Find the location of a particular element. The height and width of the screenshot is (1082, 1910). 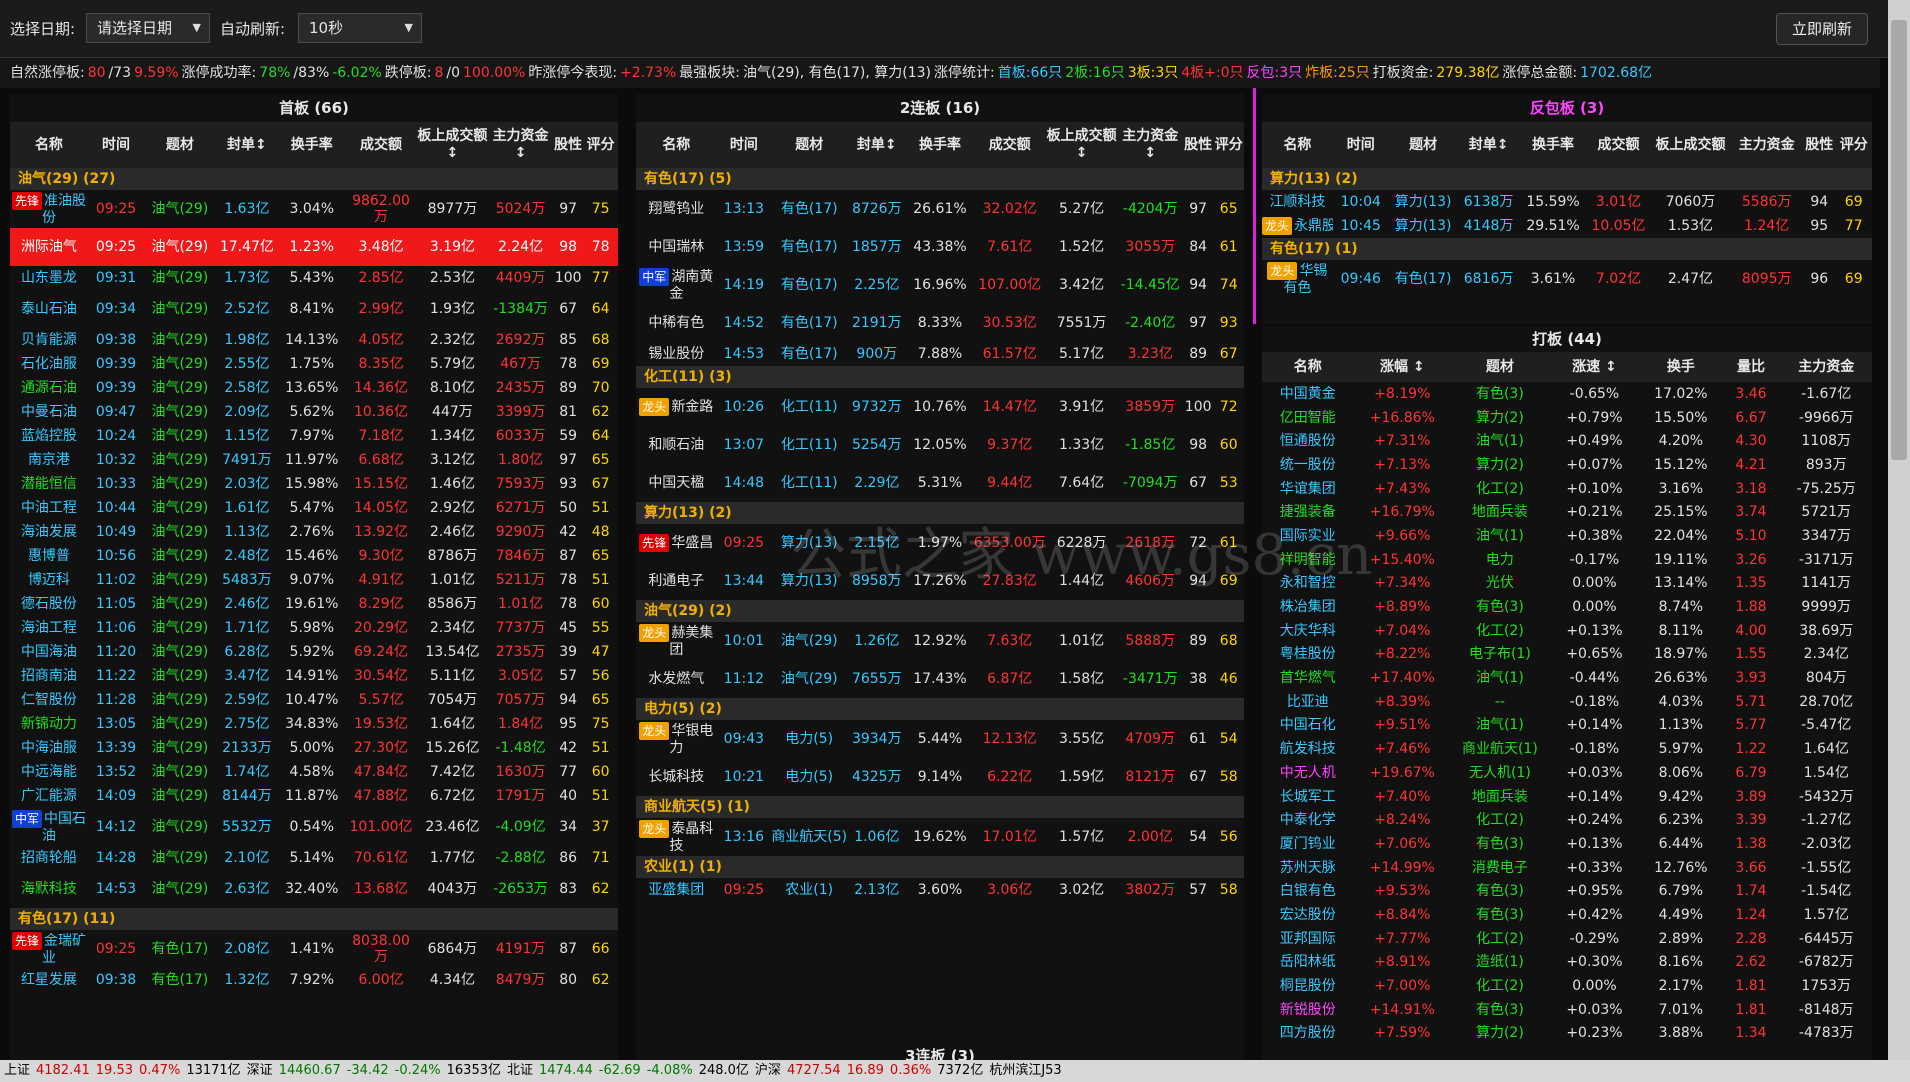

sector-group-row: 化工(11) (3) is located at coordinates (940, 377).